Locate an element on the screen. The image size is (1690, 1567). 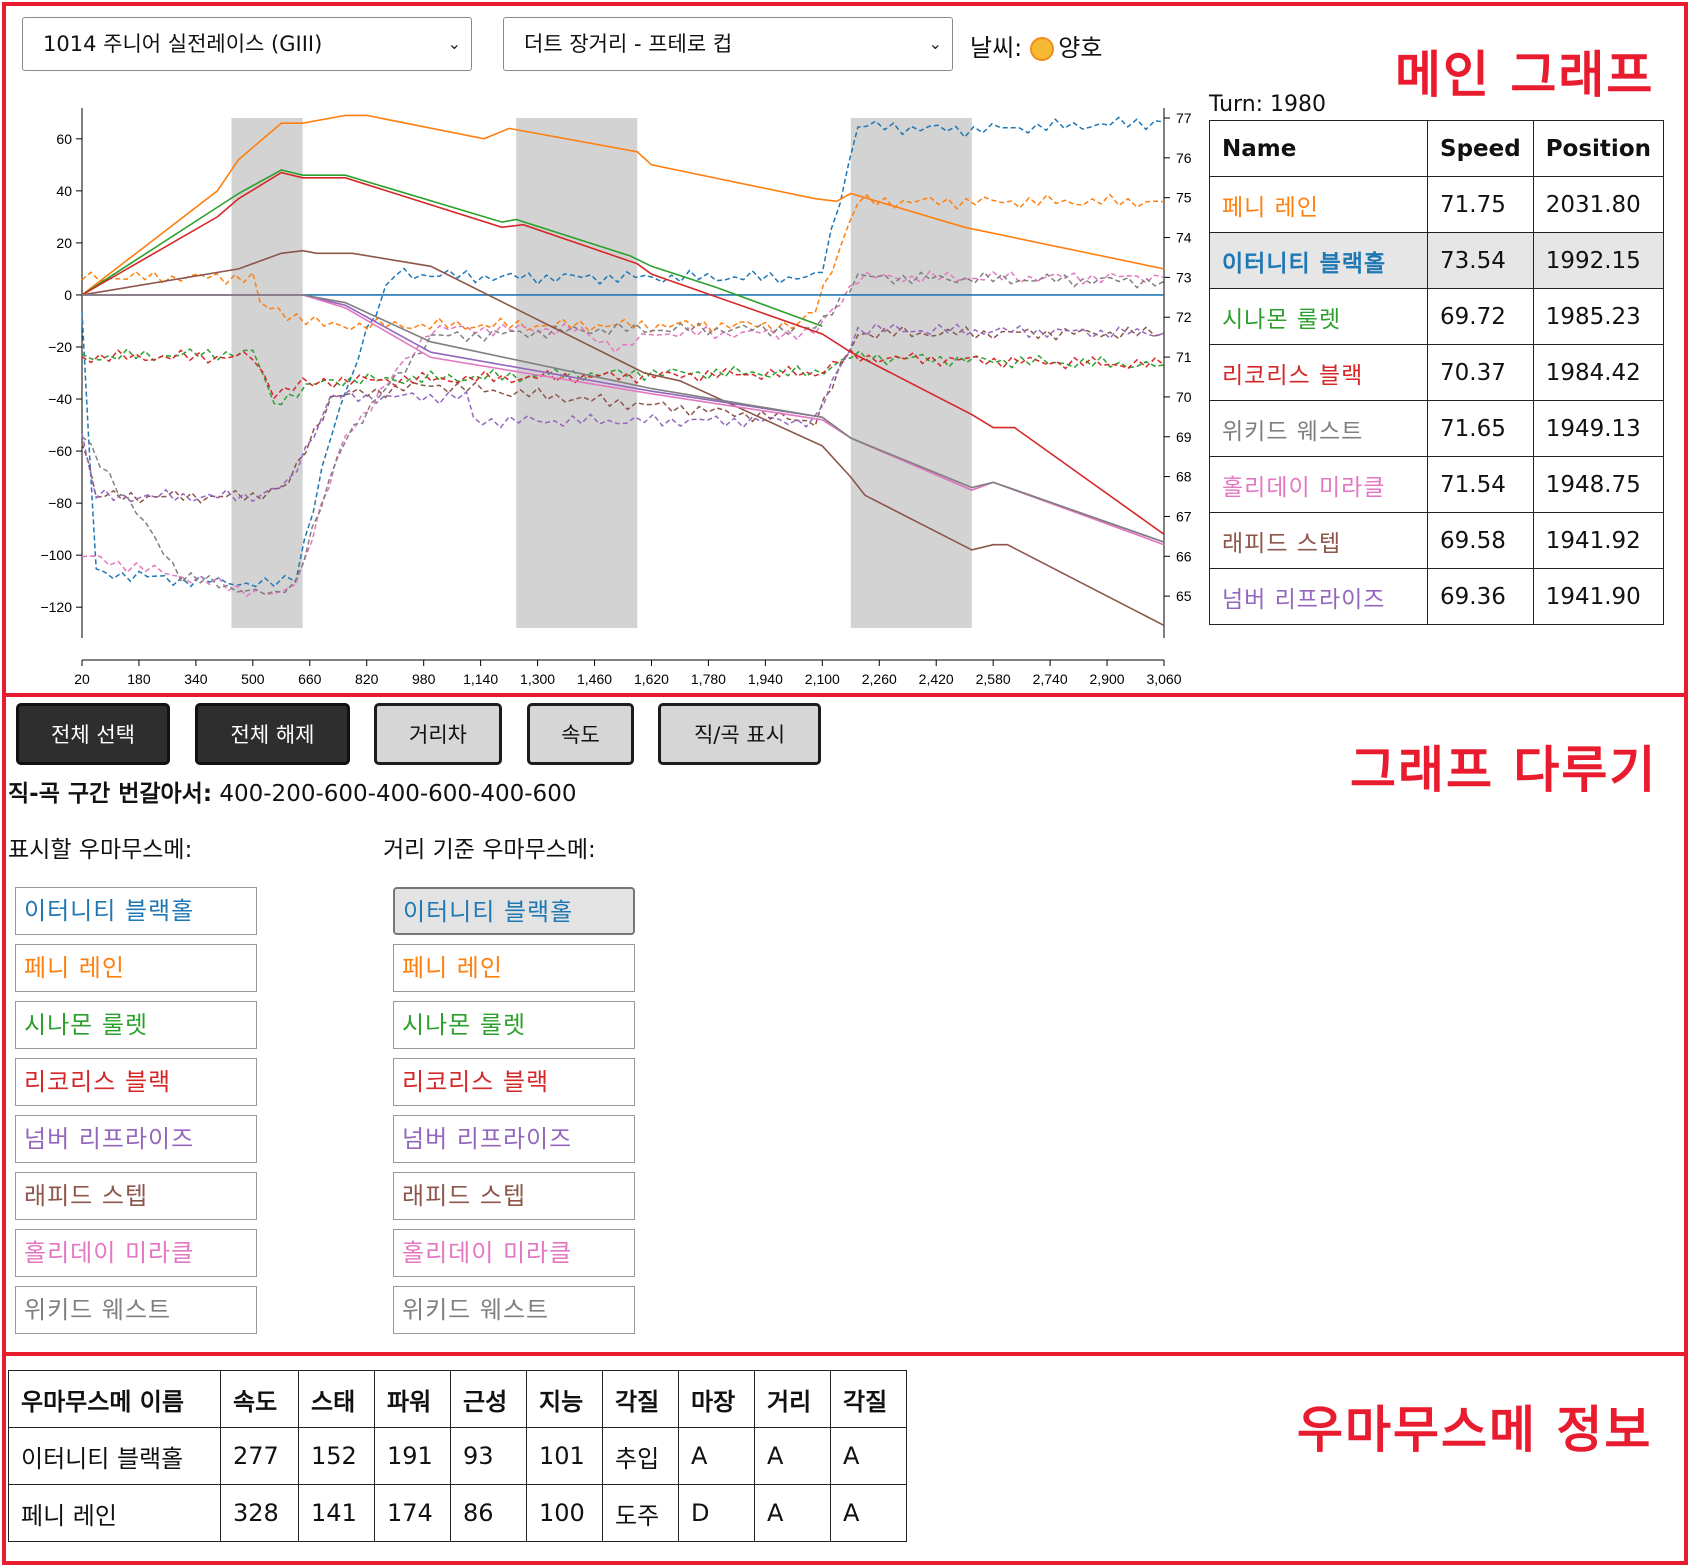
display-list-label: 표시할 우마무스메: is located at coordinates (100, 850).